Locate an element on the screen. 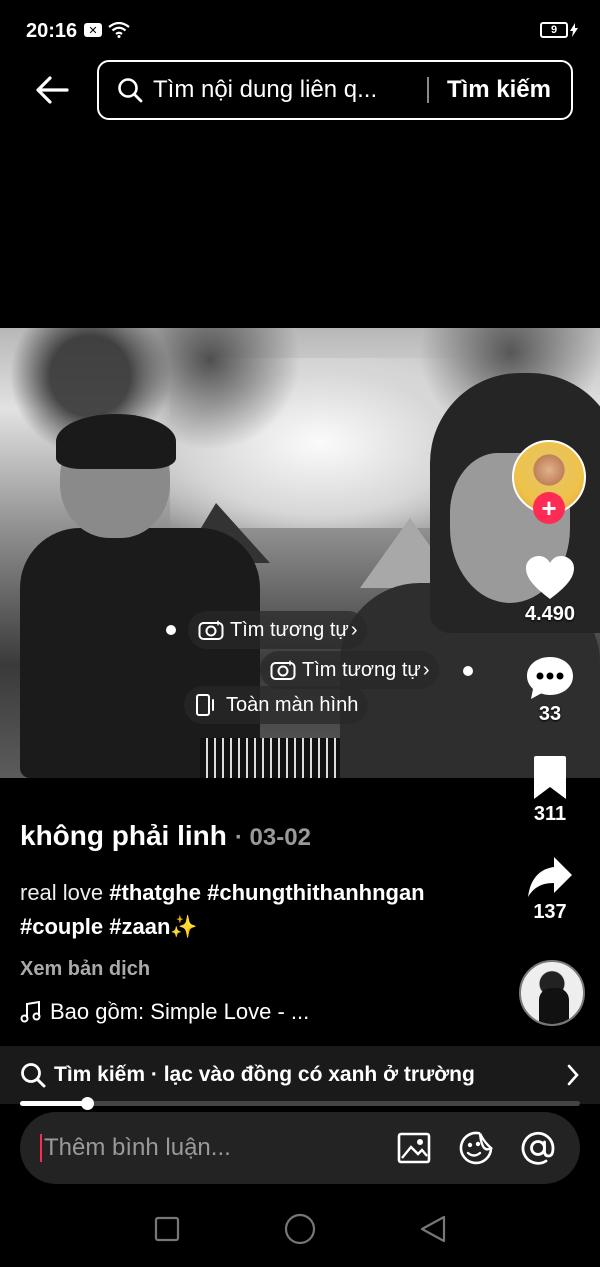 This screenshot has width=600, height=1267. caption-text: real love is located at coordinates (65, 892).